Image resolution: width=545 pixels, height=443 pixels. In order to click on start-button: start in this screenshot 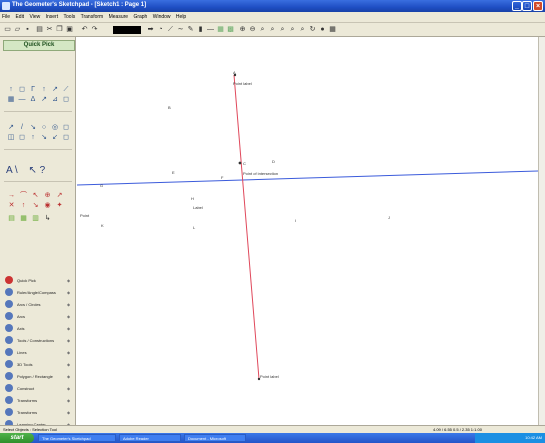, I will do `click(17, 438)`.